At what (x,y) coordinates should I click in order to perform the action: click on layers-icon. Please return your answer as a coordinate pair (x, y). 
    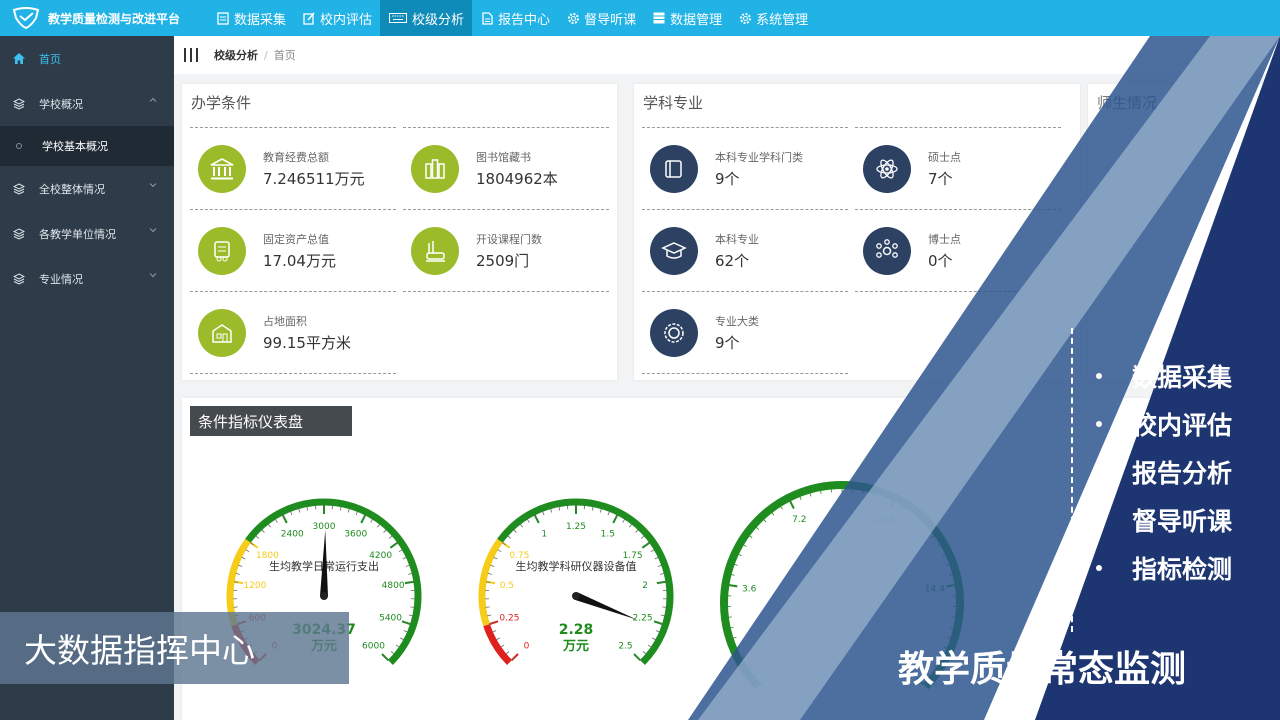
    Looking at the image, I should click on (19, 189).